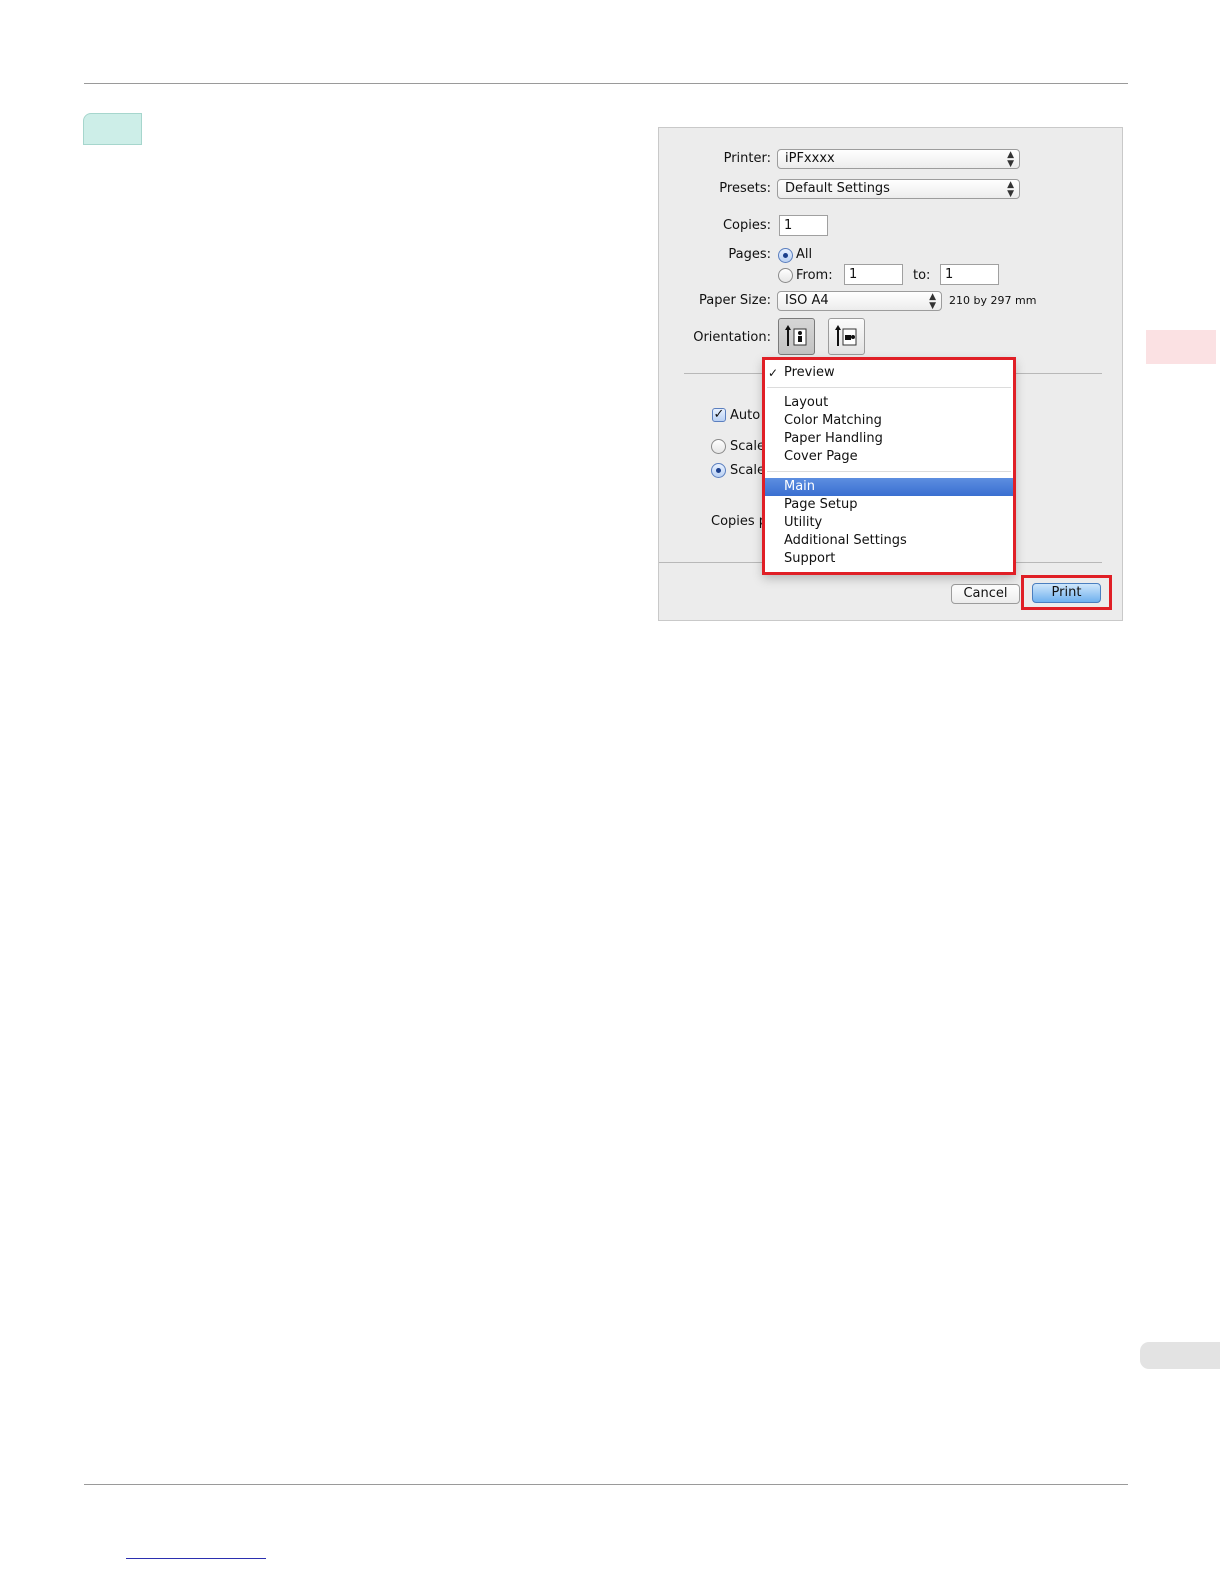  What do you see at coordinates (747, 470) in the screenshot?
I see `scale-label-2: Scale` at bounding box center [747, 470].